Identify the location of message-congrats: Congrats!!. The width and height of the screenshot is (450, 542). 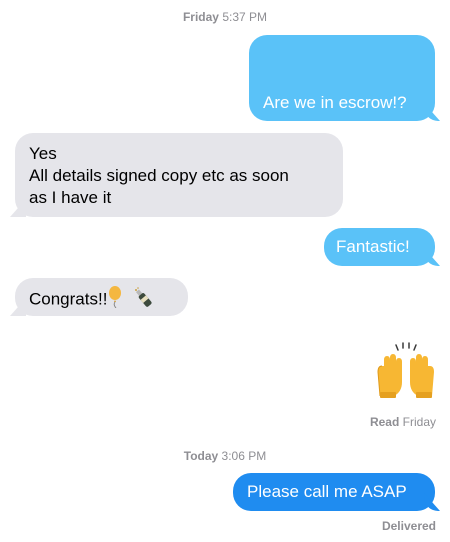
(101, 297).